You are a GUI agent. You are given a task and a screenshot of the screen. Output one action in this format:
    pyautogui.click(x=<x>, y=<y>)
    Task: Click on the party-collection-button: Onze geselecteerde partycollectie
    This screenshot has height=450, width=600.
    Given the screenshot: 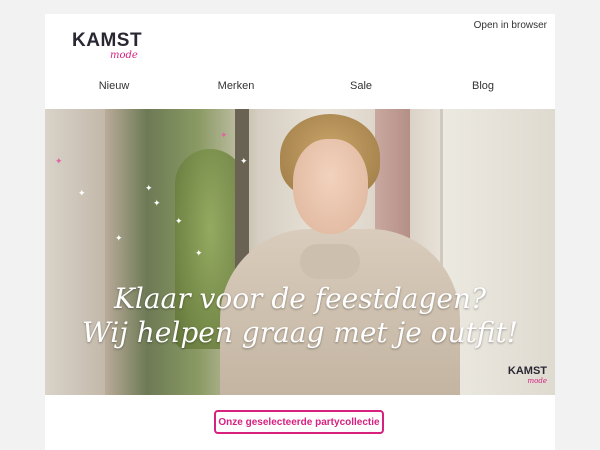 What is the action you would take?
    pyautogui.click(x=299, y=422)
    